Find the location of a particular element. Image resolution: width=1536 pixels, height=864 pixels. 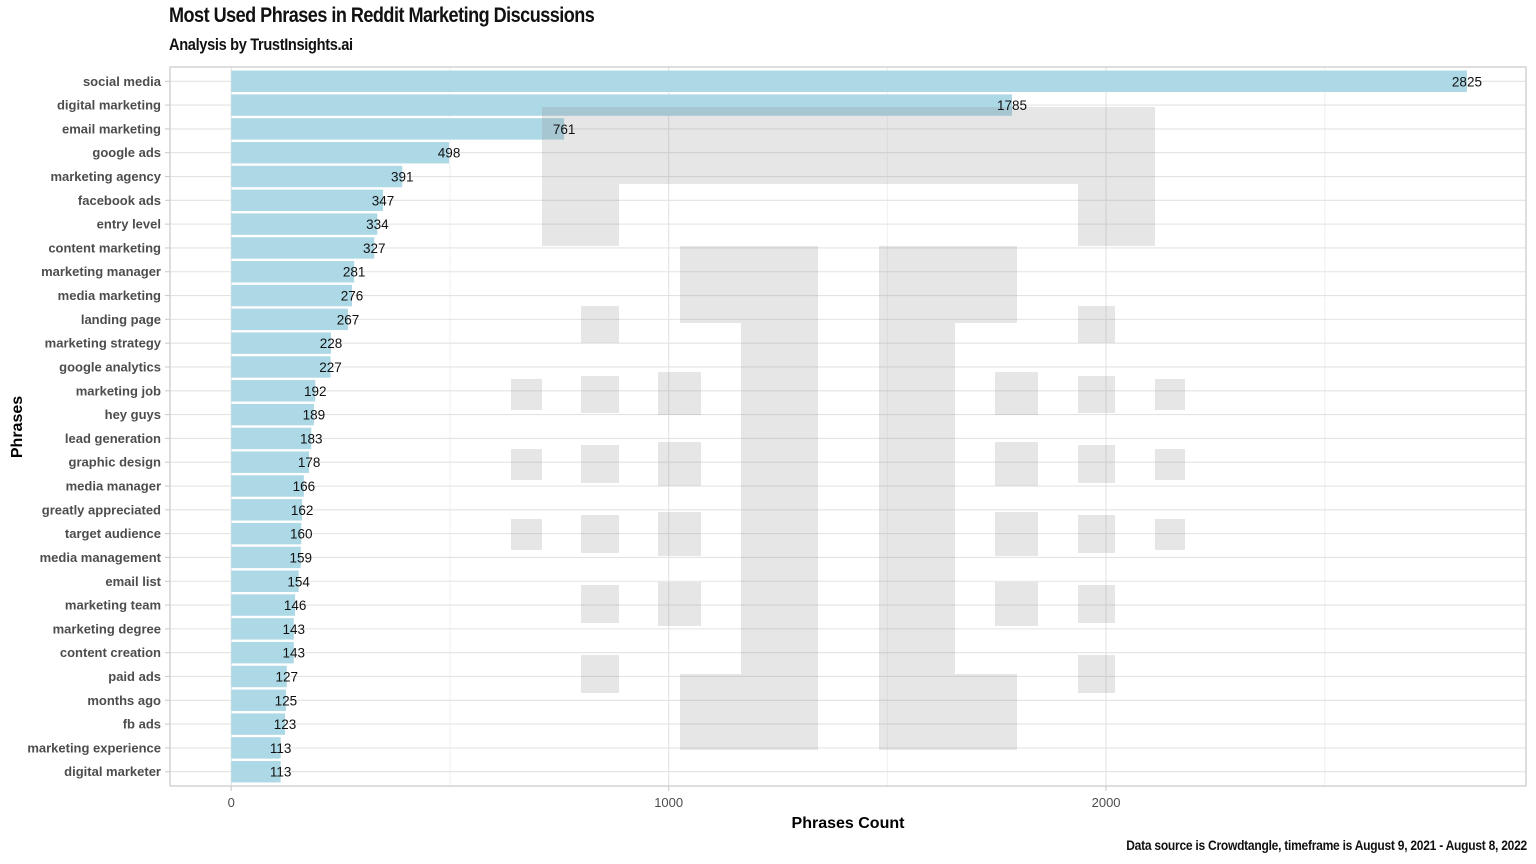

y-tick-label: marketing strategy is located at coordinates (103, 343).